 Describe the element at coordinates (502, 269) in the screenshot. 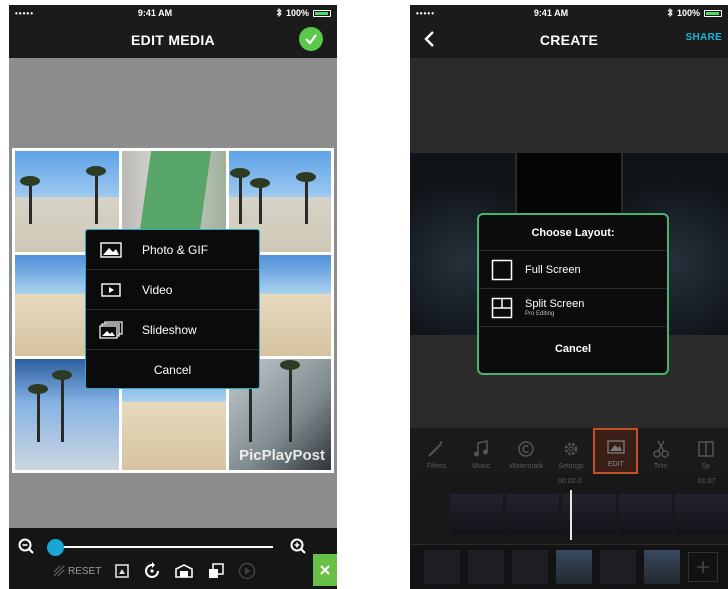

I see `full-screen-icon` at that location.